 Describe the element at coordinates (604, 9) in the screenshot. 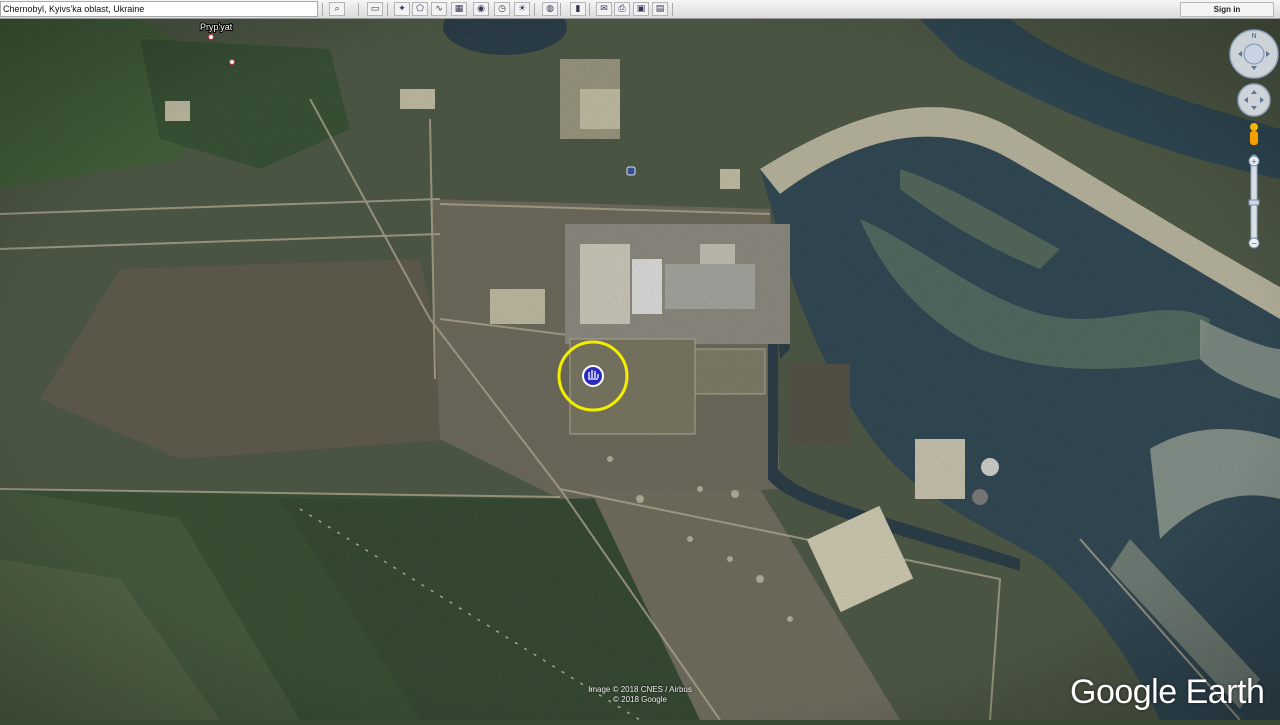

I see `email-icon: ✉` at that location.